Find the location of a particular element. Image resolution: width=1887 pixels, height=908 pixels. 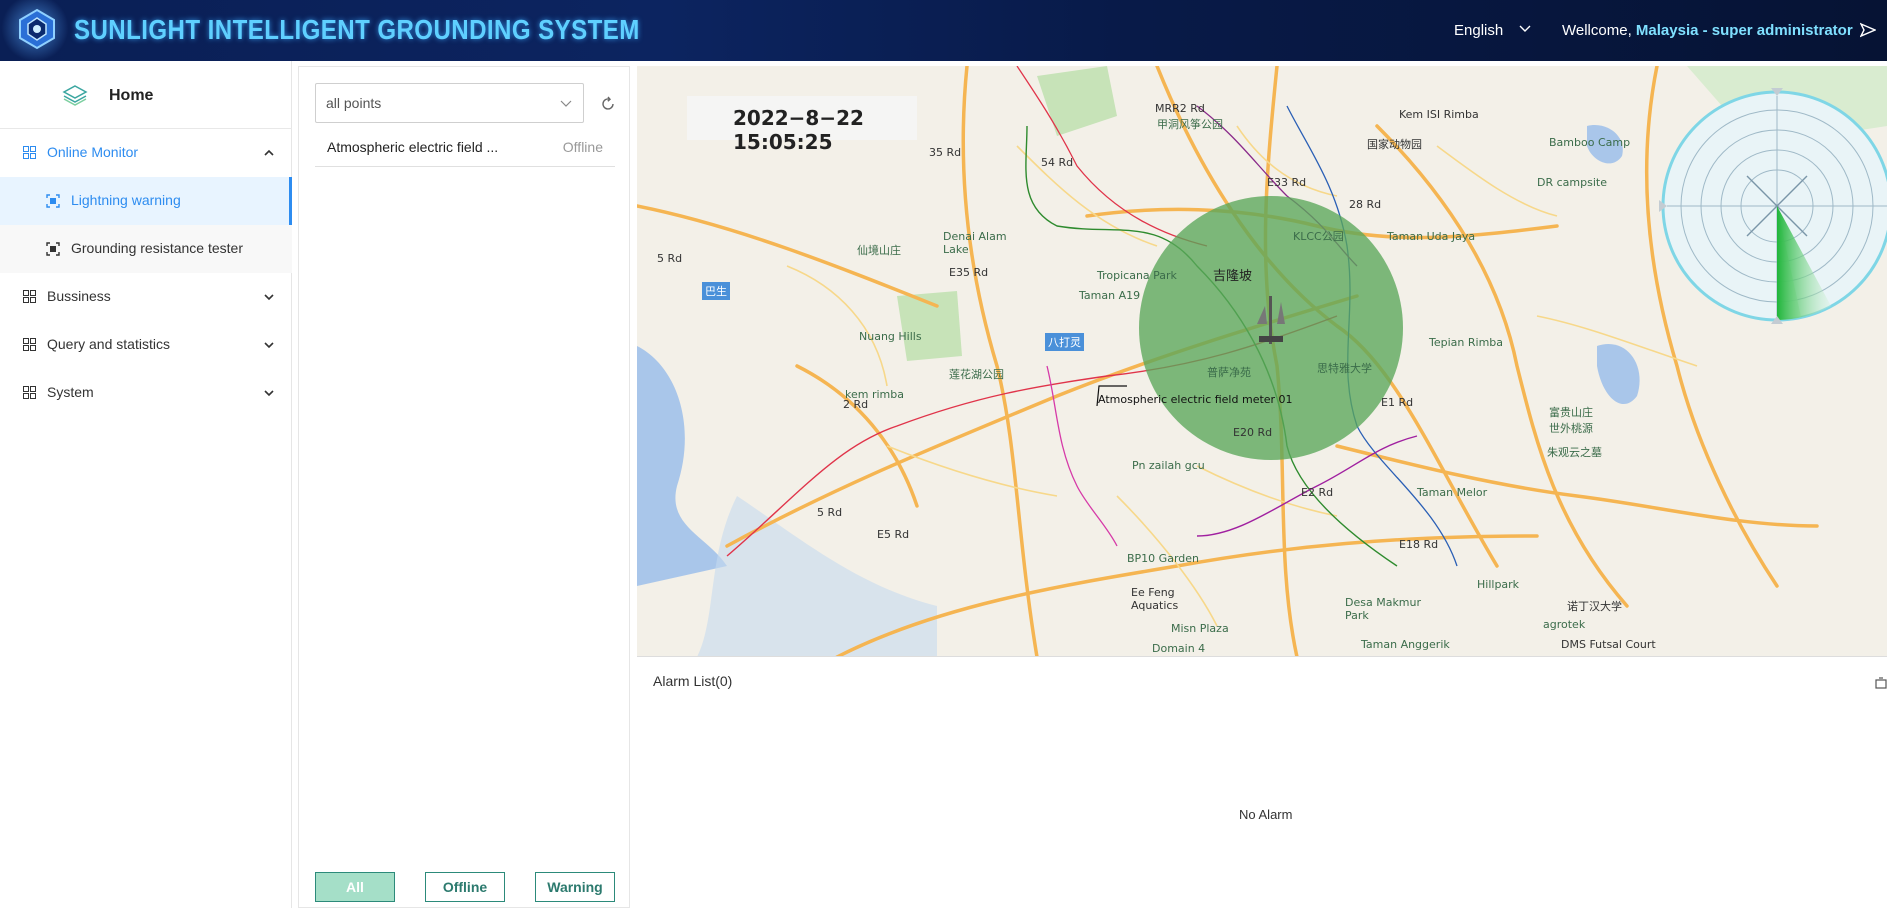

list-item: Atmospheric electric field ... Offline is located at coordinates (465, 148).